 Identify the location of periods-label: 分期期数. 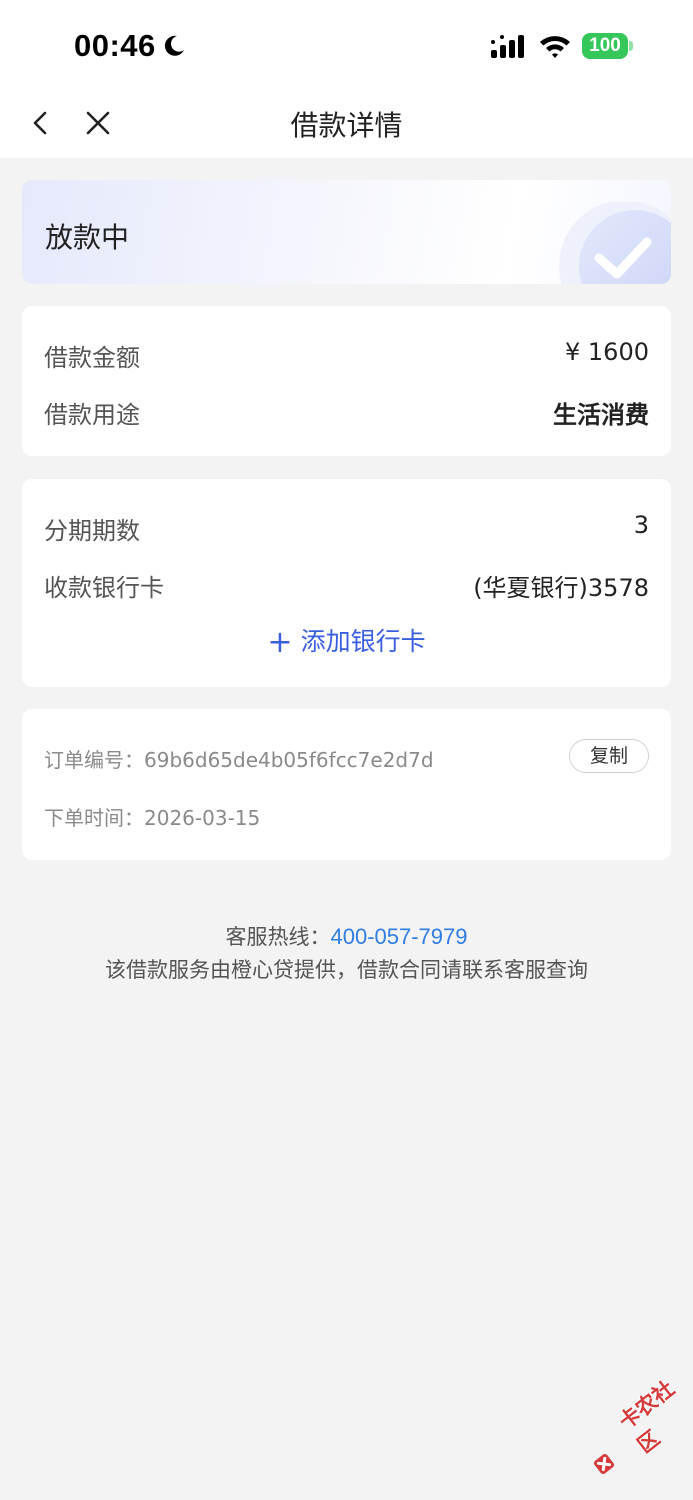
(92, 531).